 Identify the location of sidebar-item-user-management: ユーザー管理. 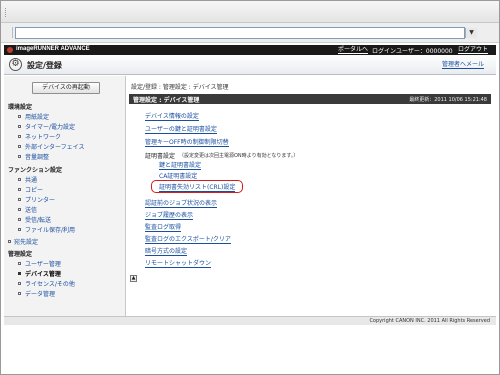
(39, 263).